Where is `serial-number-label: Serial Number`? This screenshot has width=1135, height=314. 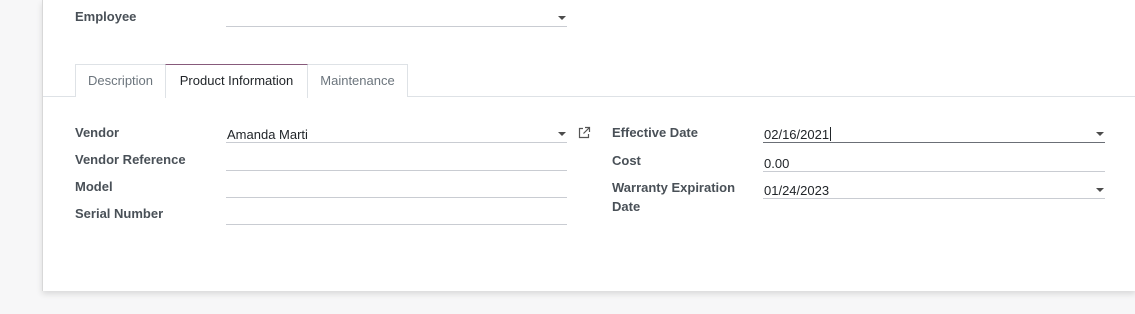
serial-number-label: Serial Number is located at coordinates (119, 213).